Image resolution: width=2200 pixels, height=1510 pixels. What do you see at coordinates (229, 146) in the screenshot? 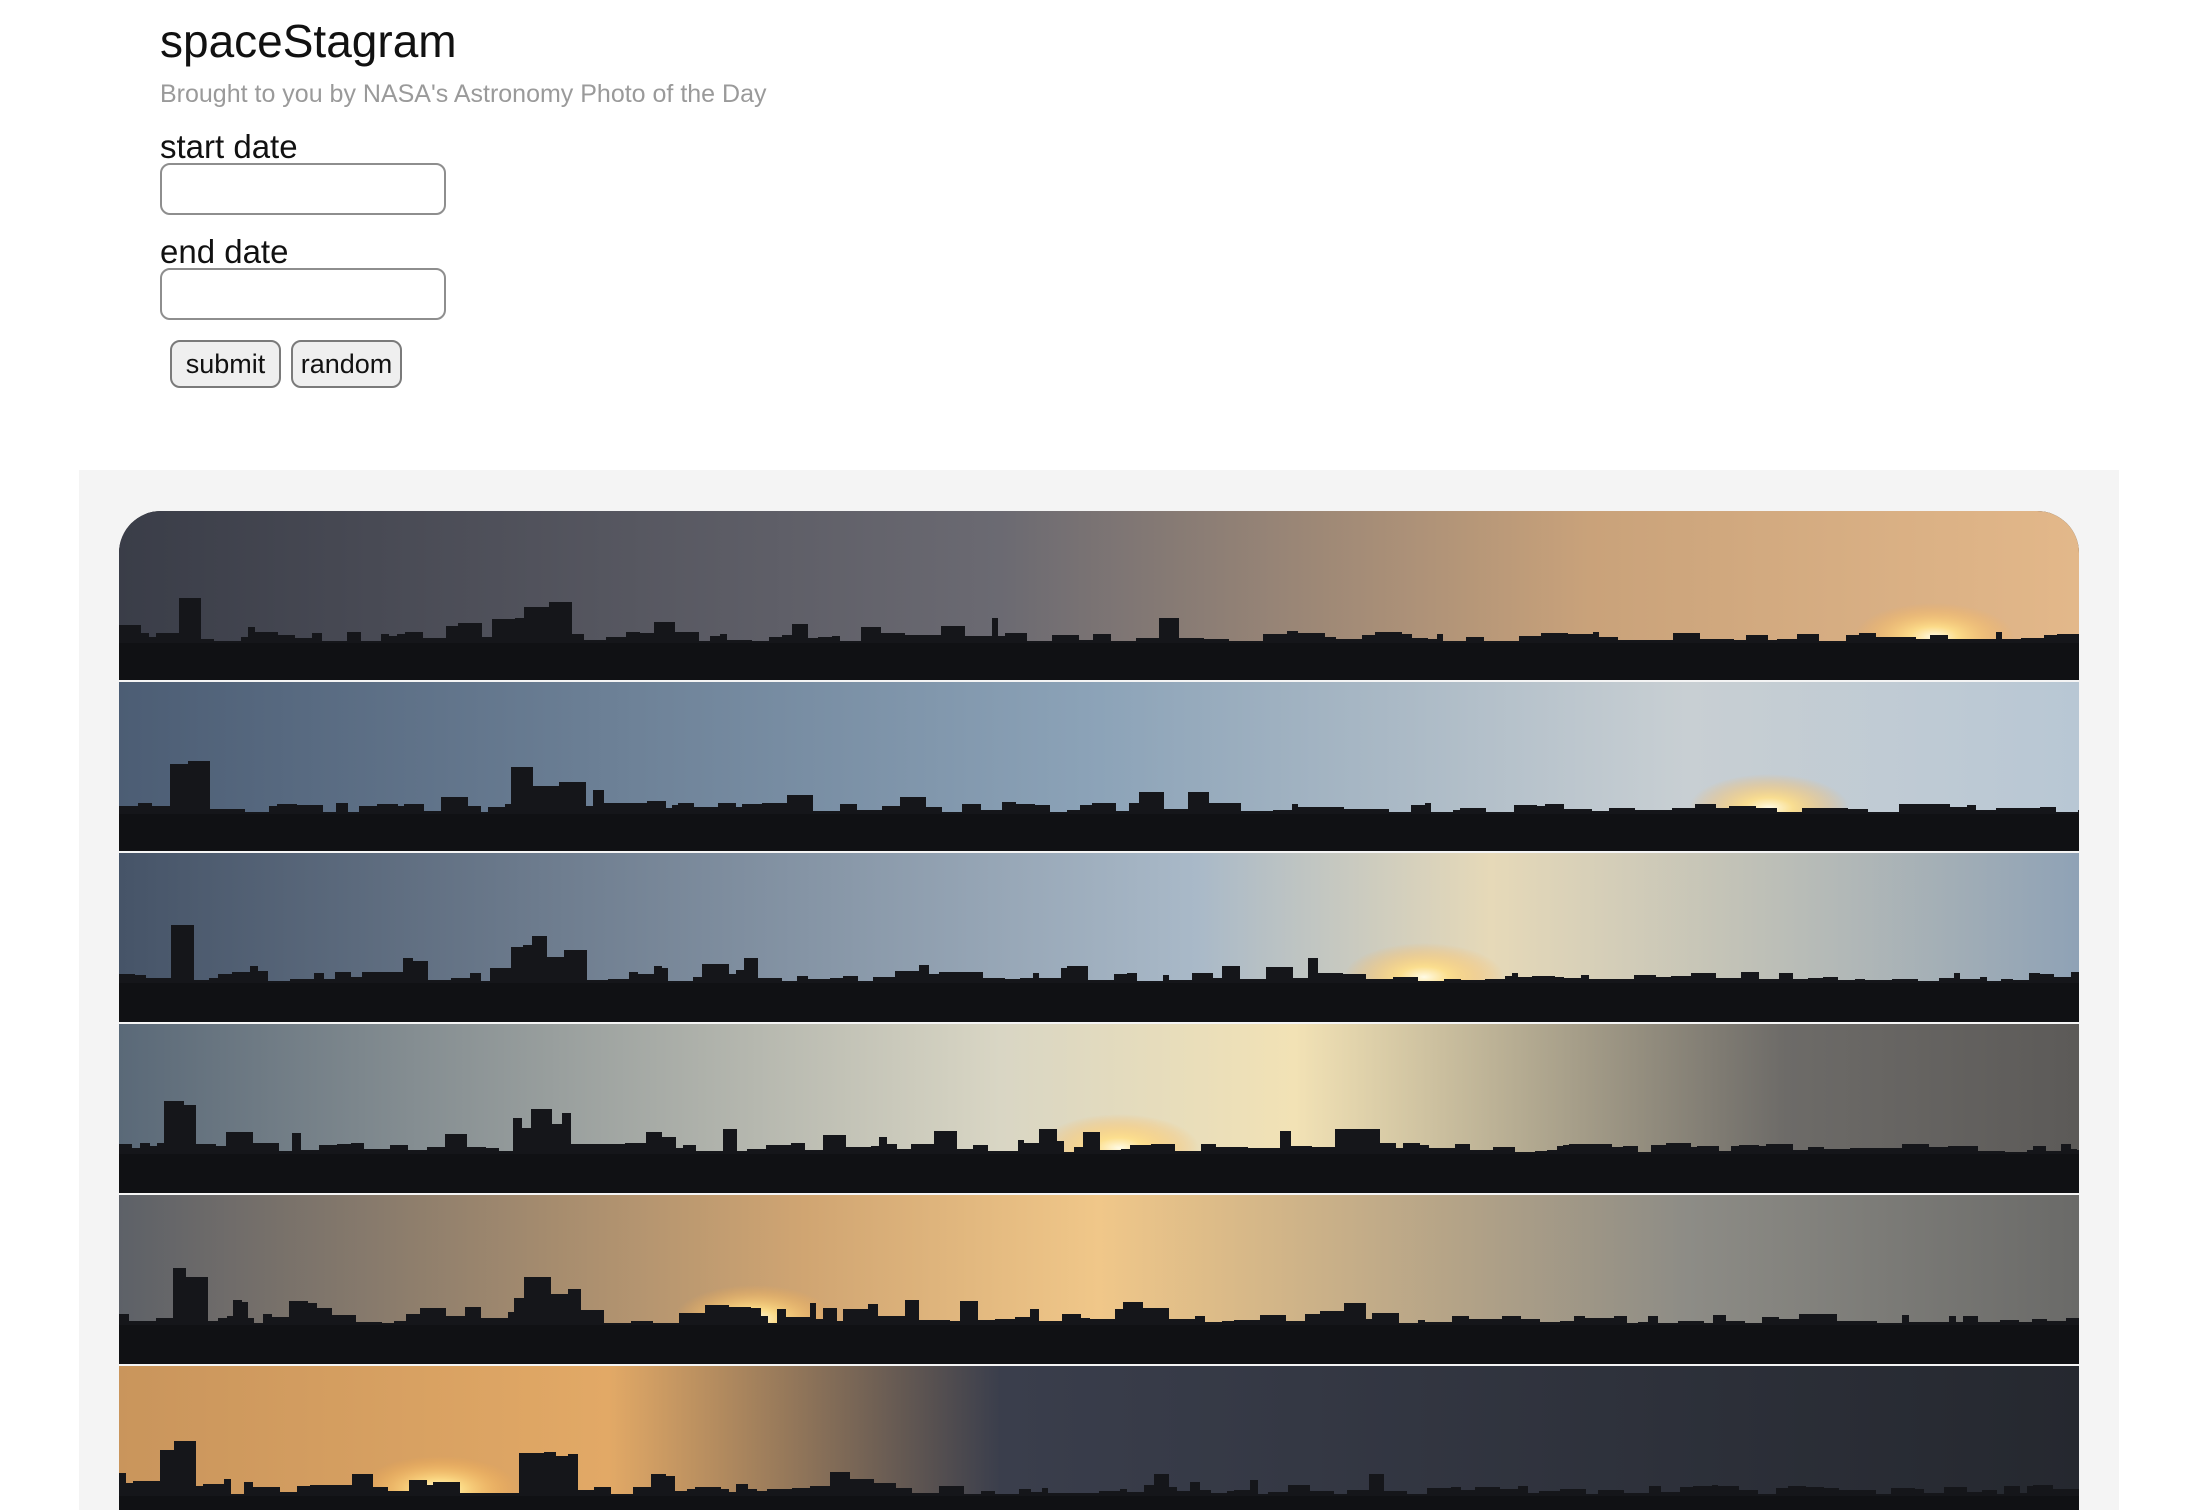
I see `start-date-label: start date` at bounding box center [229, 146].